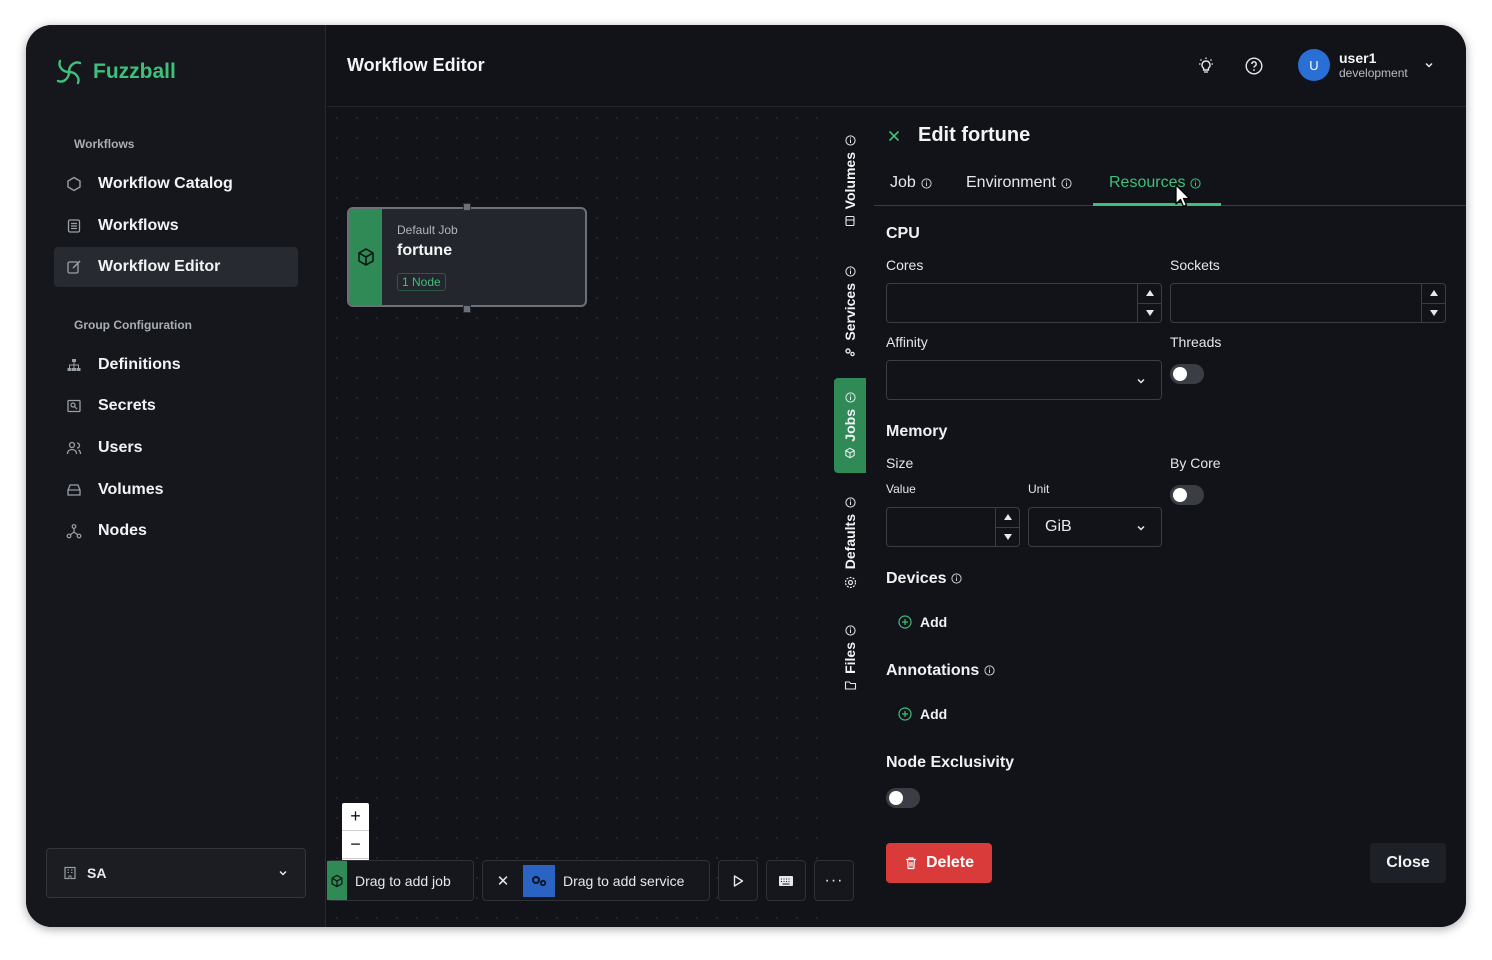  I want to click on cores-input, so click(1024, 303).